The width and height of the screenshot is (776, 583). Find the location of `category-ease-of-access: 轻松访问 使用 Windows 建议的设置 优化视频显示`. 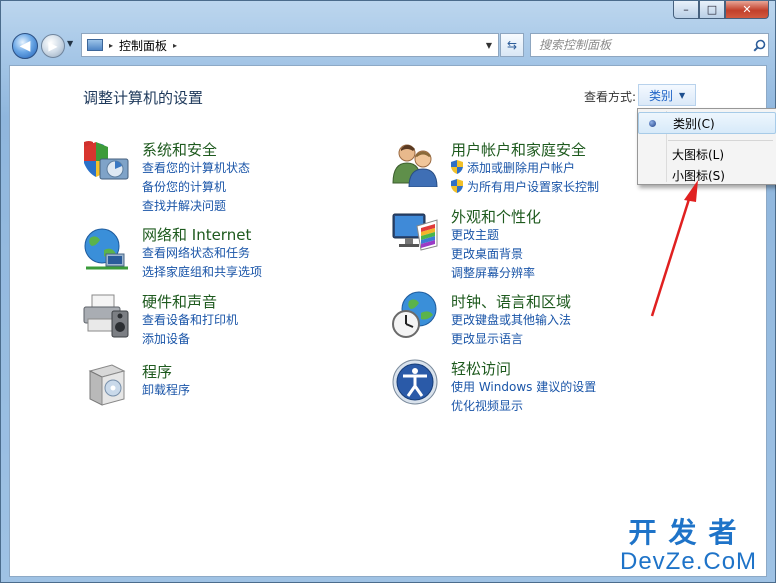

category-ease-of-access: 轻松访问 使用 Windows 建议的设置 优化视频显示 is located at coordinates (541, 385).